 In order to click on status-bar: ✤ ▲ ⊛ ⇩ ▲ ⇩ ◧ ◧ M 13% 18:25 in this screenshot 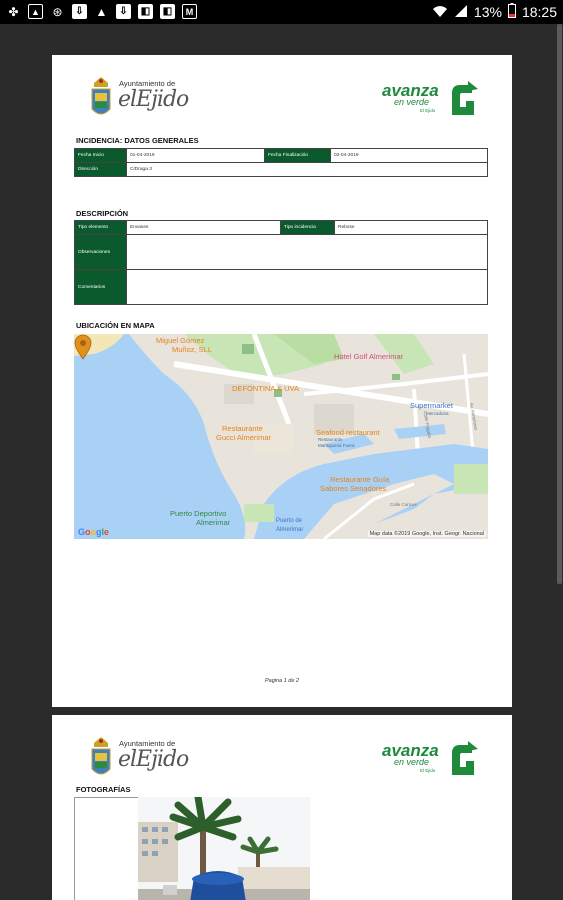, I will do `click(281, 12)`.